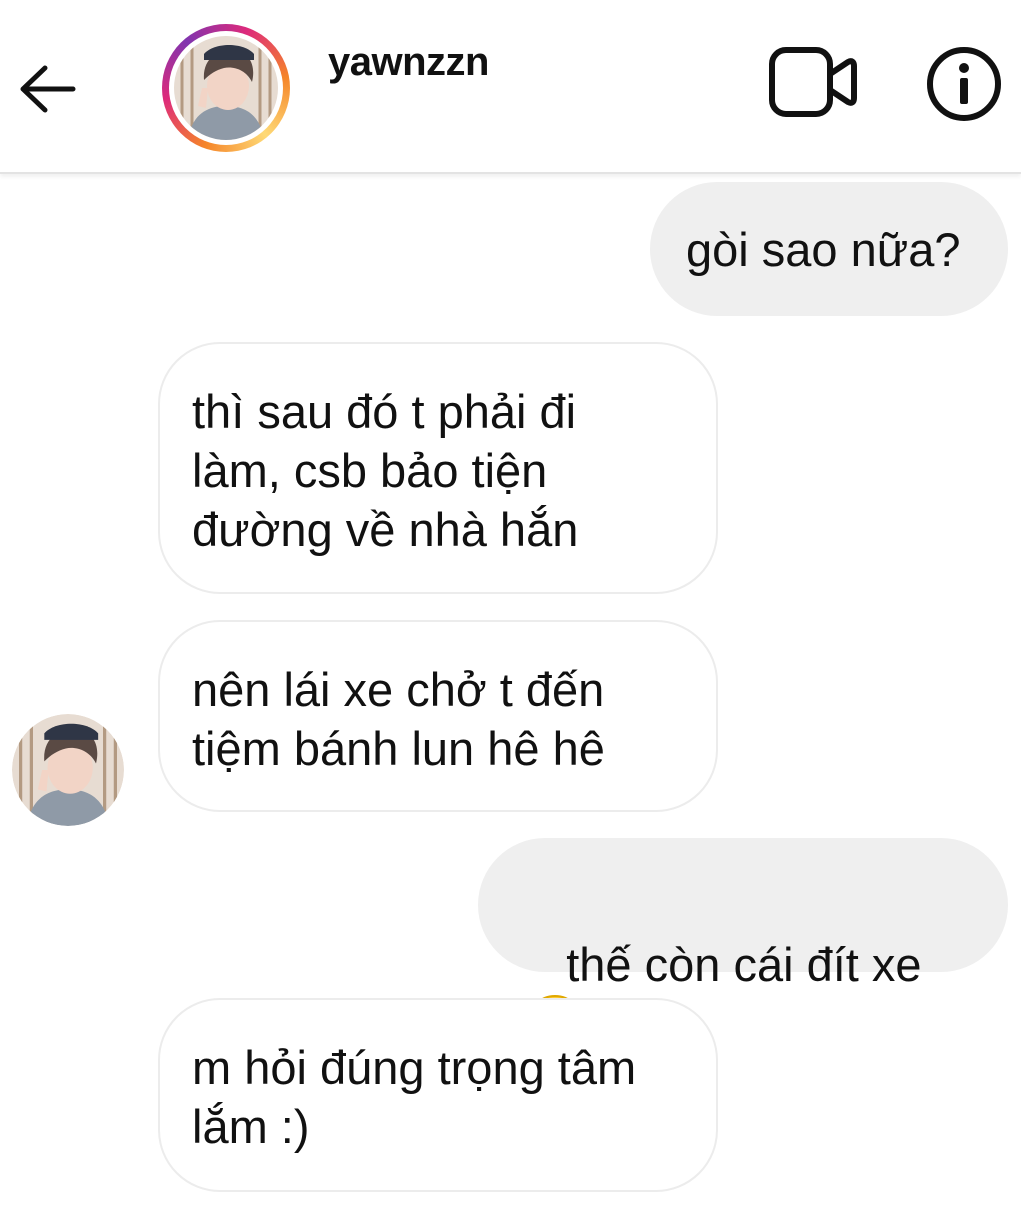  I want to click on message-bubble-outgoing: gòi sao nữa?, so click(829, 249).